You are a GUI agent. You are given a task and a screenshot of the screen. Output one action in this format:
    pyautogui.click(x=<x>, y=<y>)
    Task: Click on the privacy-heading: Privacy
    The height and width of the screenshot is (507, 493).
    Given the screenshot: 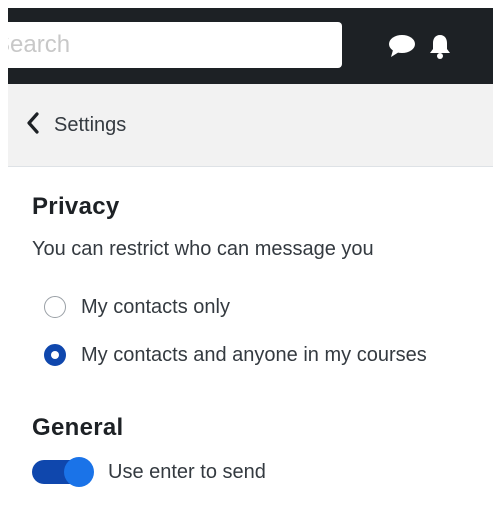 What is the action you would take?
    pyautogui.click(x=76, y=206)
    